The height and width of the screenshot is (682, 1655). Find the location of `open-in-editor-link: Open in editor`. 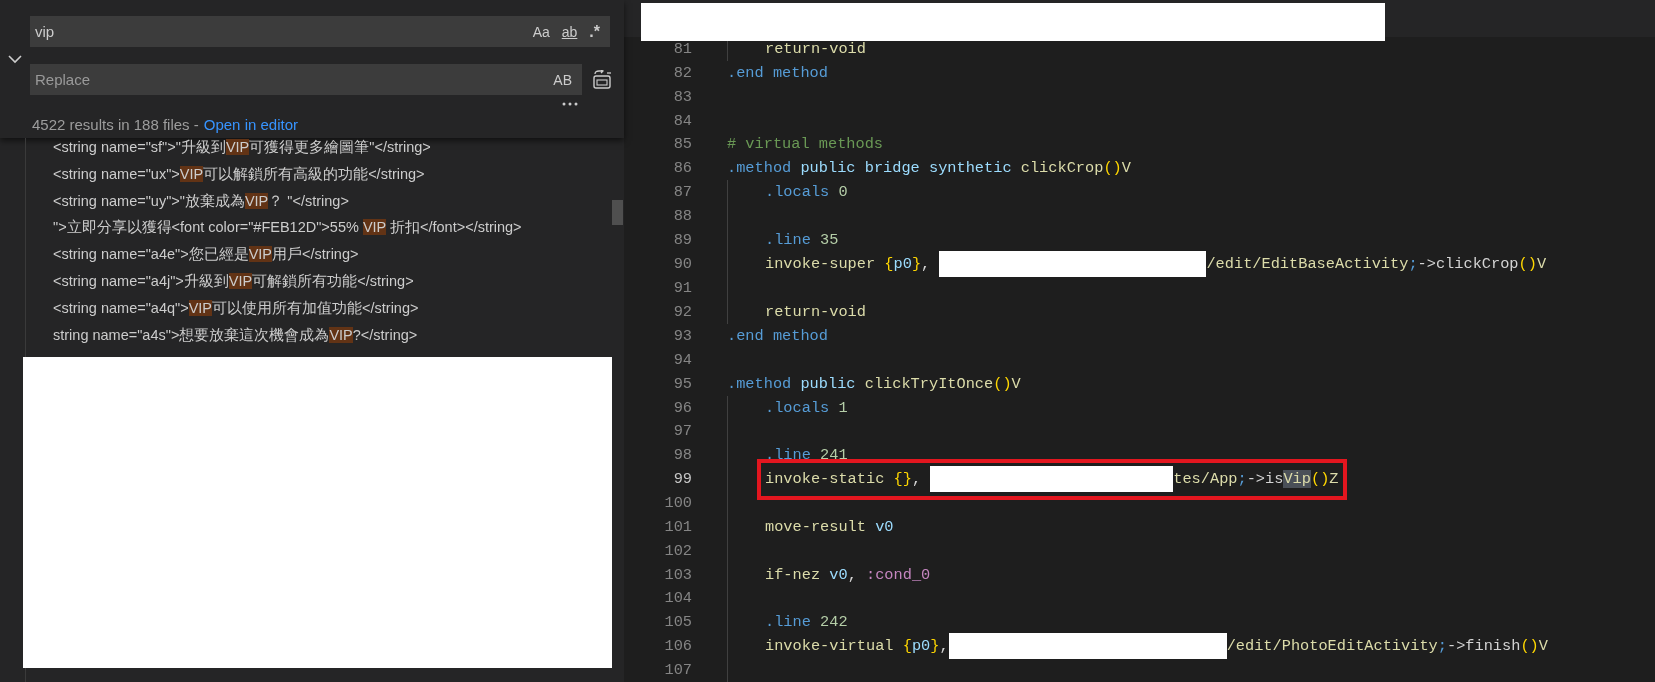

open-in-editor-link: Open in editor is located at coordinates (250, 126).